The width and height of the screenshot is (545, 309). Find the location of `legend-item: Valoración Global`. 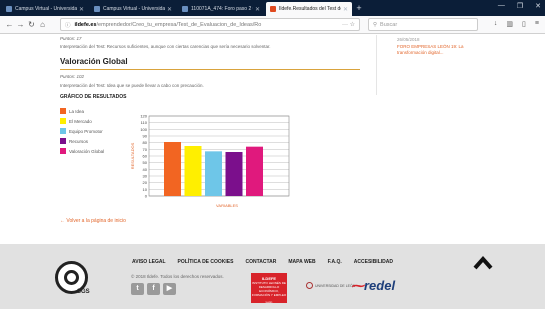

legend-item: Valoración Global is located at coordinates (82, 151).